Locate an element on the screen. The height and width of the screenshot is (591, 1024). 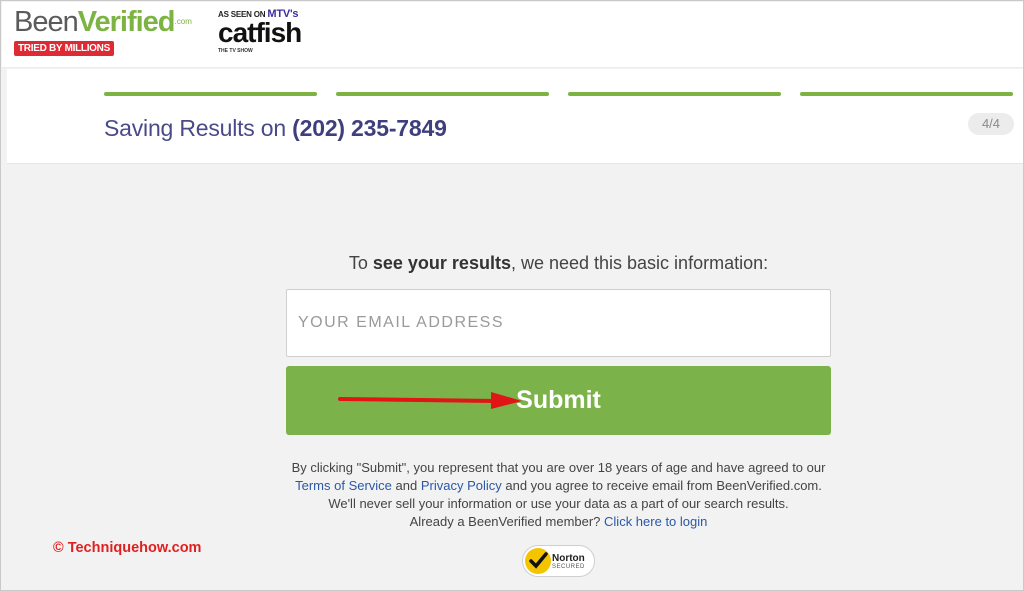
title-prefix: Saving Results on is located at coordinates (198, 128).